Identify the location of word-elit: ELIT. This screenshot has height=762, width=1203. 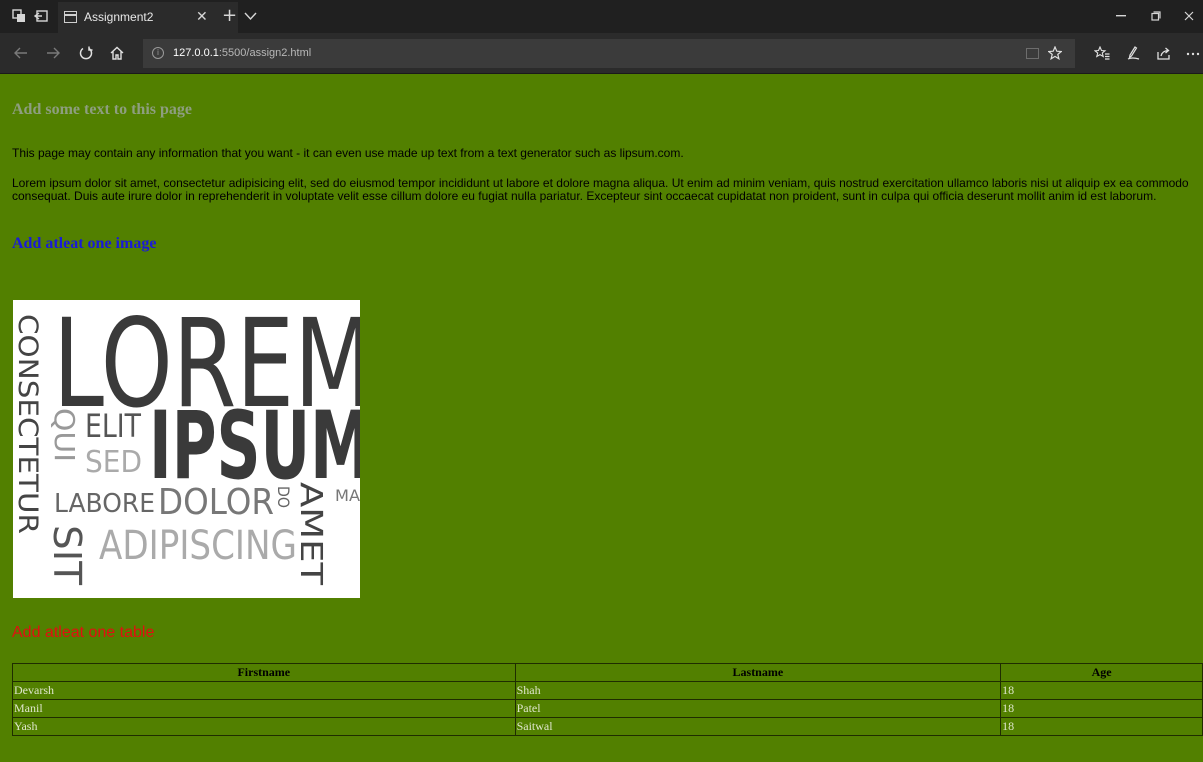
(113, 426).